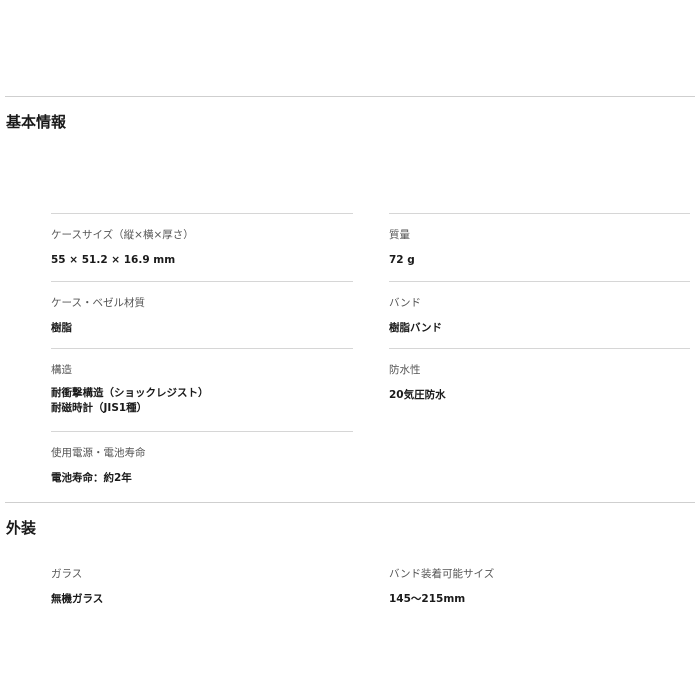 This screenshot has height=700, width=700. What do you see at coordinates (405, 370) in the screenshot?
I see `spec-label: 防水性` at bounding box center [405, 370].